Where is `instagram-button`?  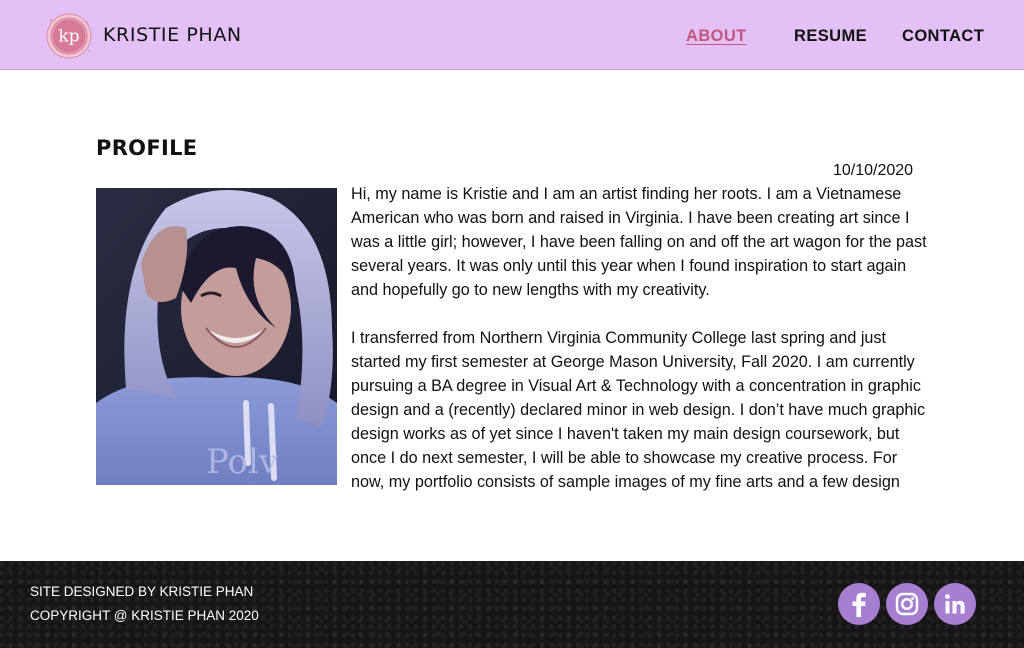 instagram-button is located at coordinates (907, 604).